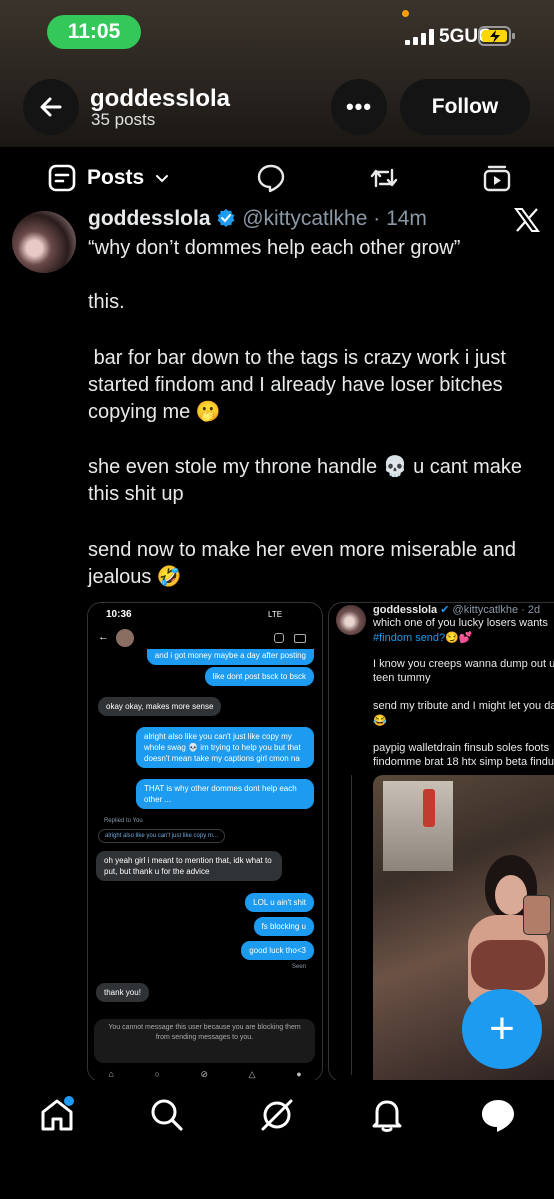 The image size is (554, 1199). I want to click on signal-icon, so click(419, 37).